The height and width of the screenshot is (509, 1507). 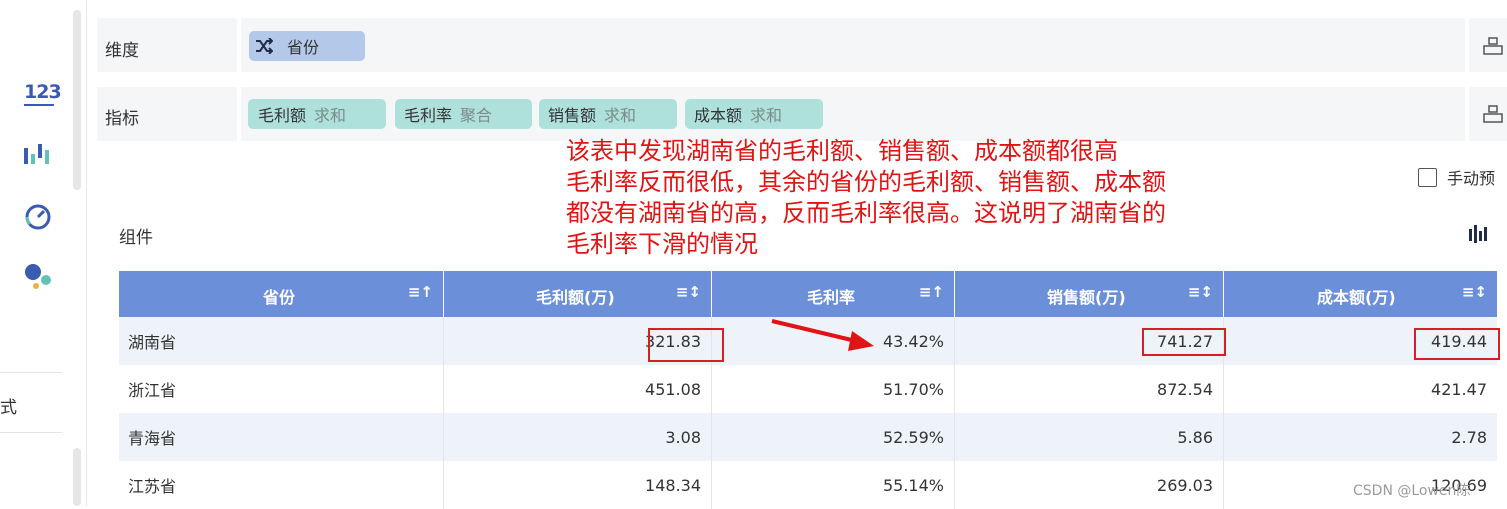 I want to click on cell-province: 湖南省, so click(x=281, y=341).